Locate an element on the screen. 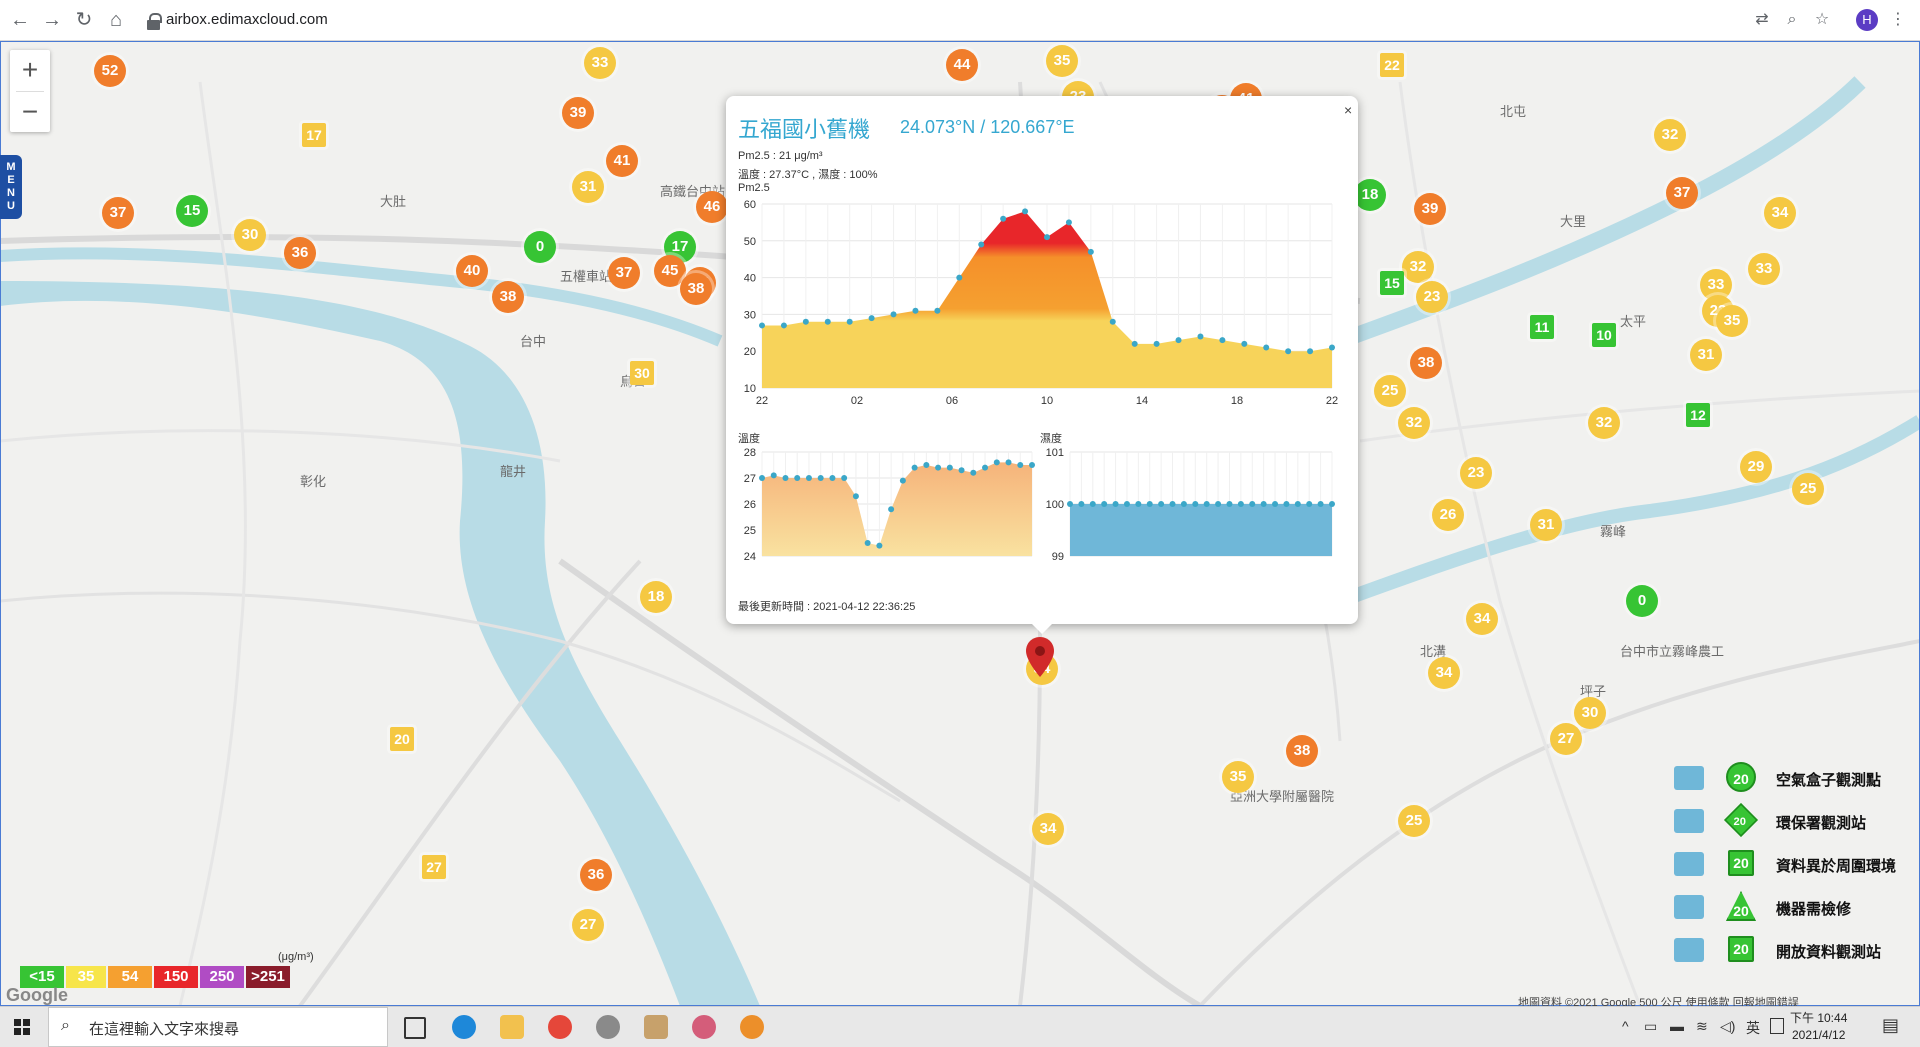 The height and width of the screenshot is (1047, 1920). back-icon: ← is located at coordinates (20, 20).